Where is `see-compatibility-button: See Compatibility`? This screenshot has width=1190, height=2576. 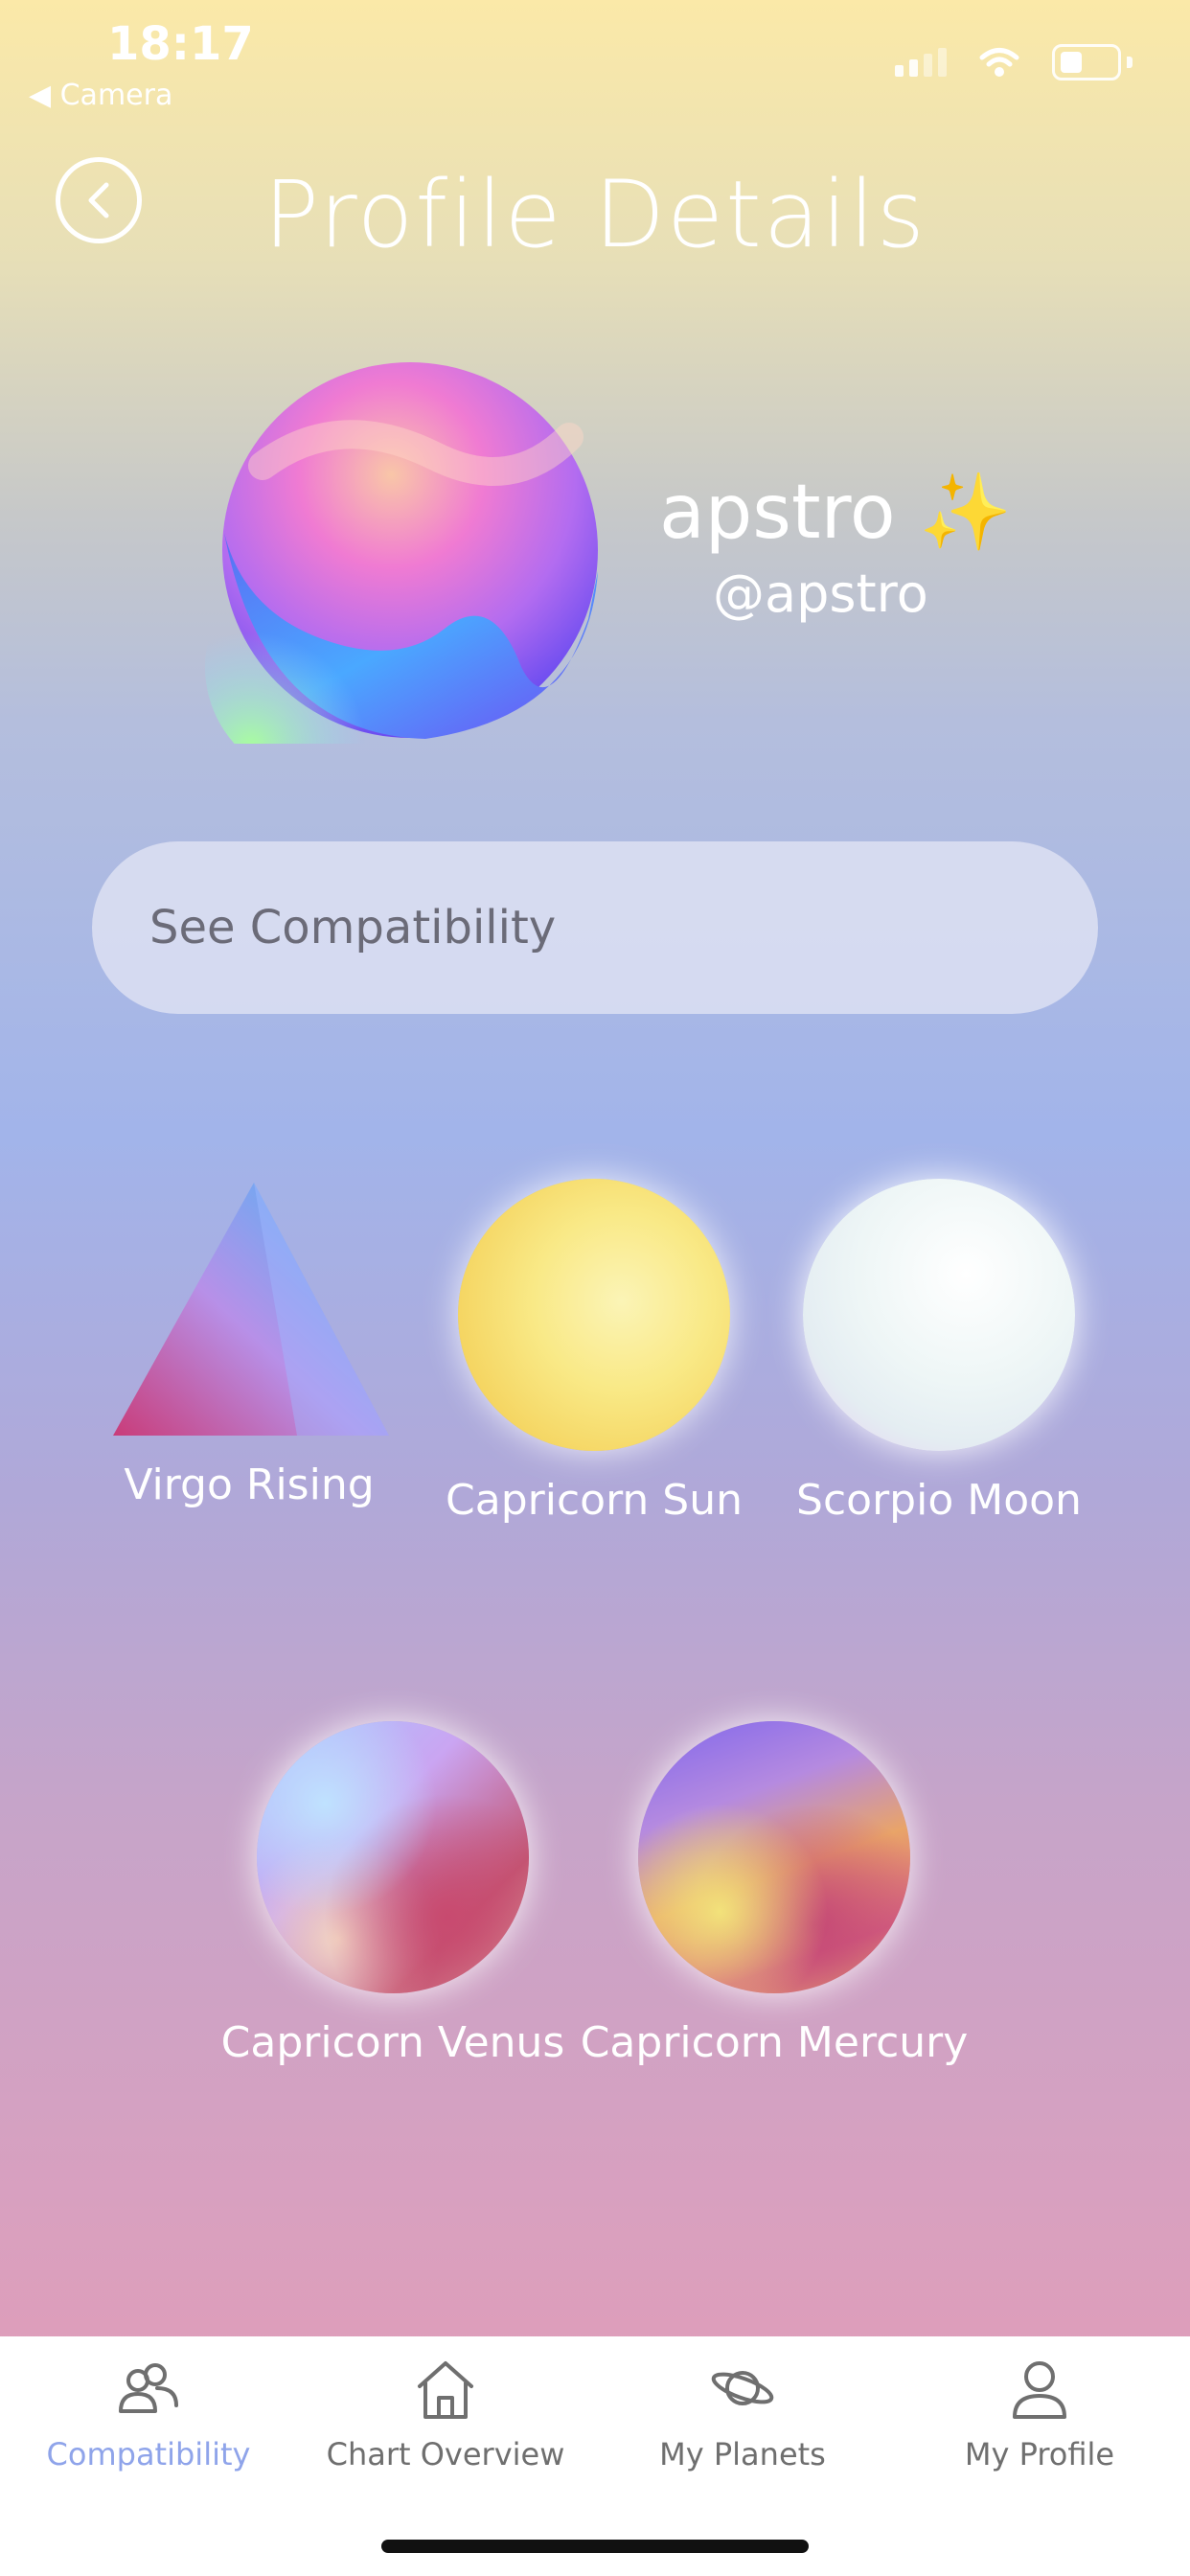 see-compatibility-button: See Compatibility is located at coordinates (595, 927).